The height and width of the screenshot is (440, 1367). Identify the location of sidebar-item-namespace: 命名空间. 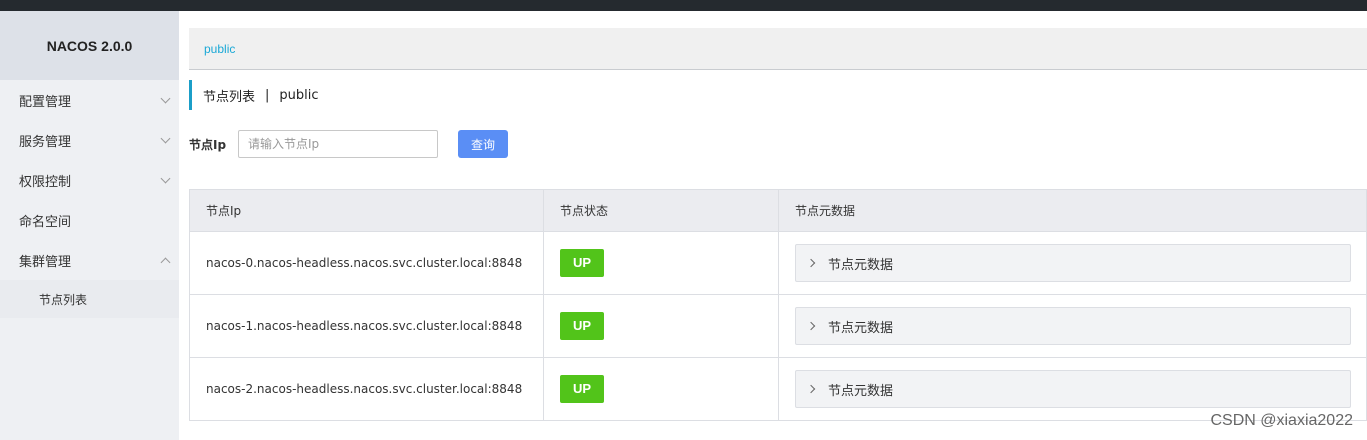
(89, 220).